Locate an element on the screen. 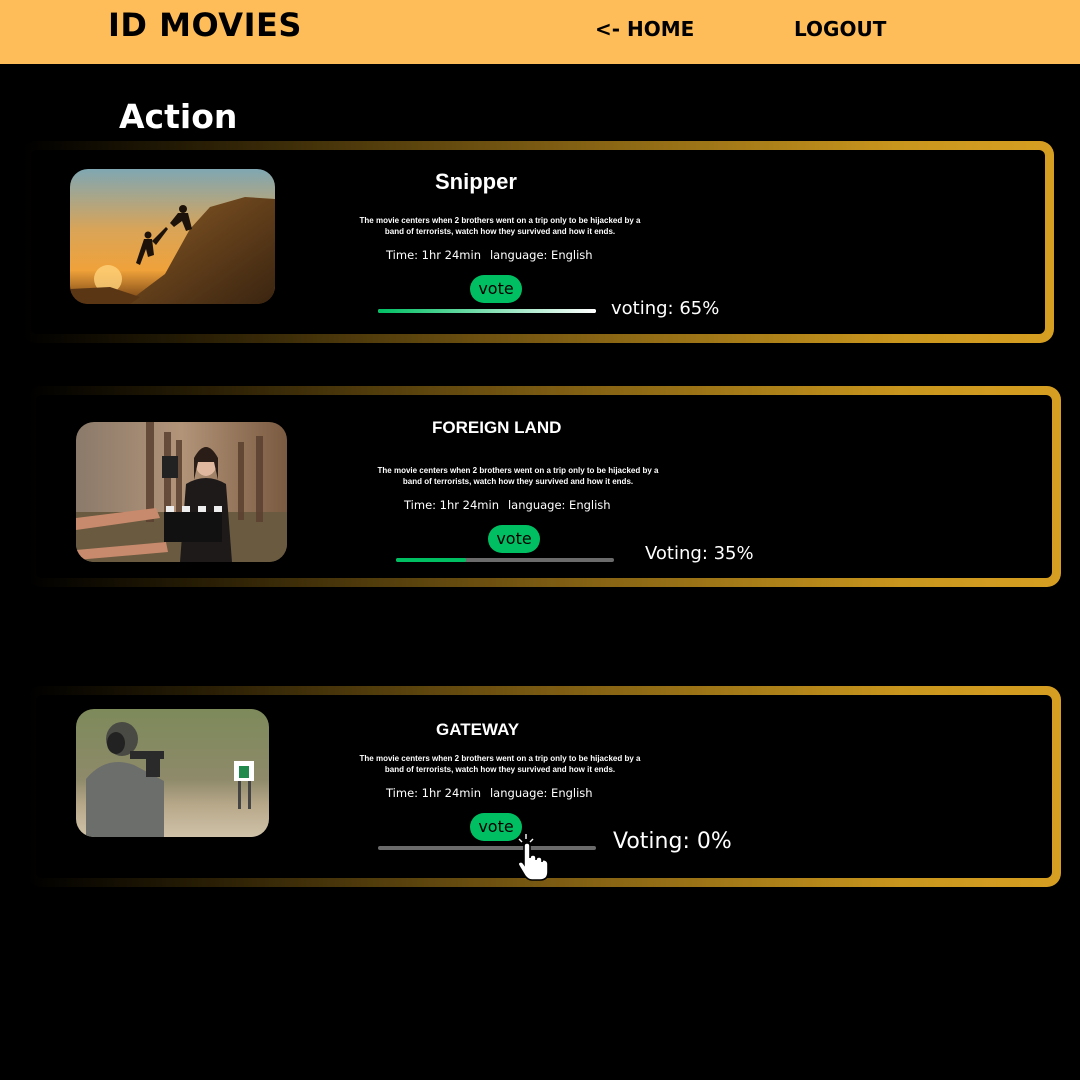 This screenshot has height=1080, width=1080. movie-title: Snipper is located at coordinates (476, 181).